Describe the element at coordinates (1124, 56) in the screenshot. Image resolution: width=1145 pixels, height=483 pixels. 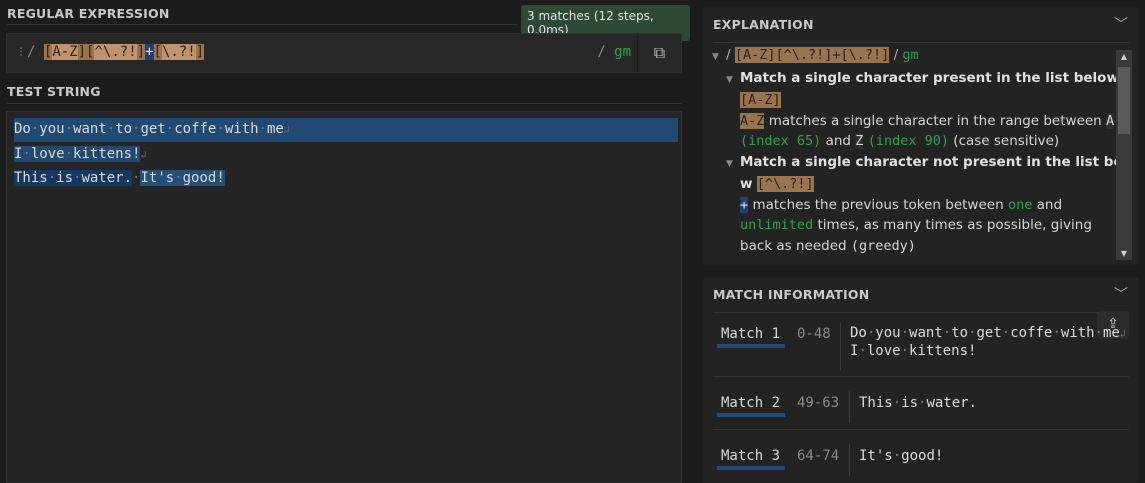
I see `scroll-up-icon: ▲` at that location.